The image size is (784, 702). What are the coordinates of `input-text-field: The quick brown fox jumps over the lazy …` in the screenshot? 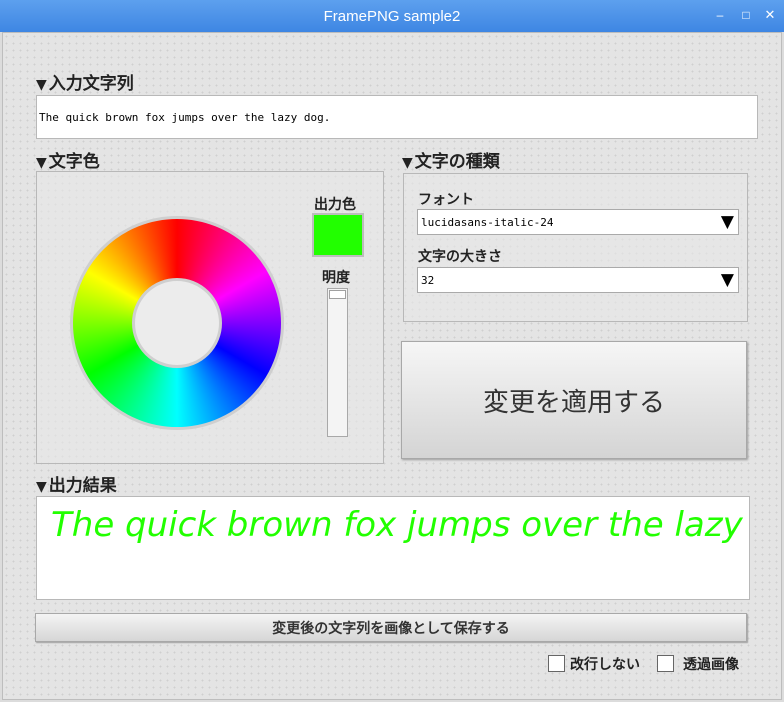 It's located at (397, 117).